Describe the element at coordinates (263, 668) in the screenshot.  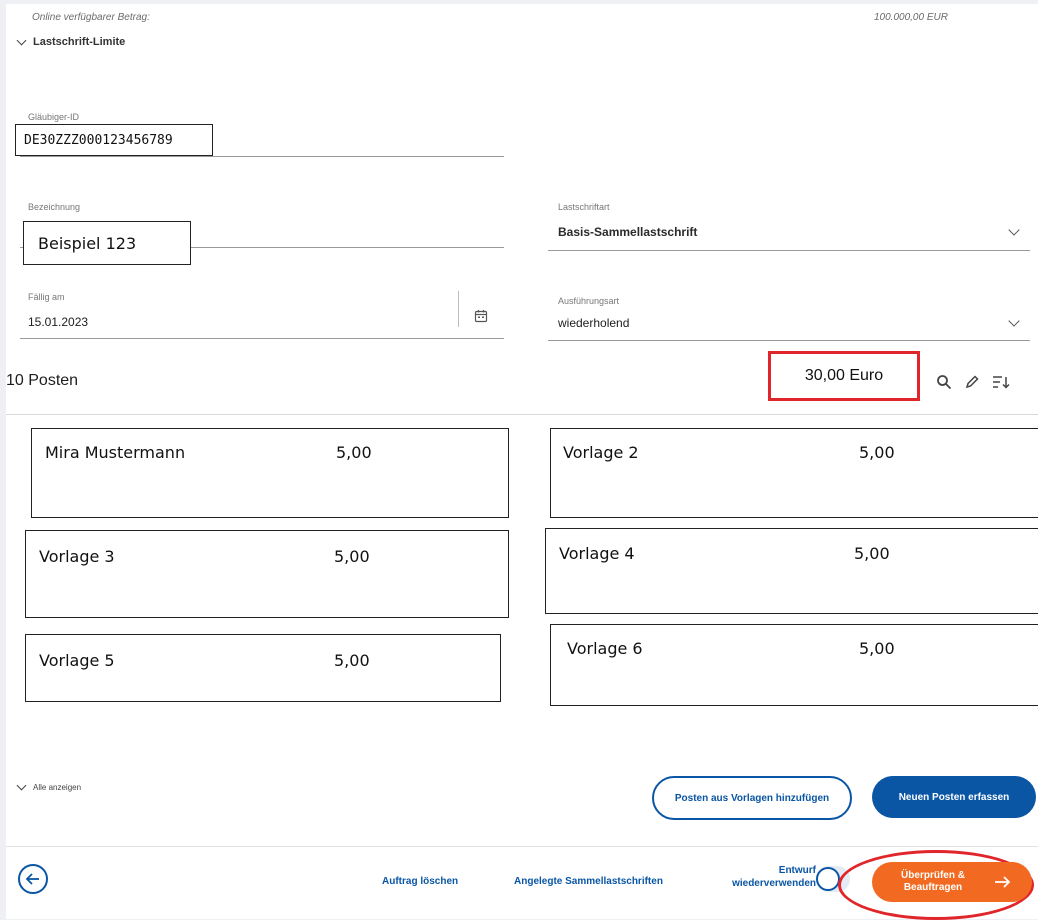
I see `list-item: Vorlage 5 5,00` at that location.